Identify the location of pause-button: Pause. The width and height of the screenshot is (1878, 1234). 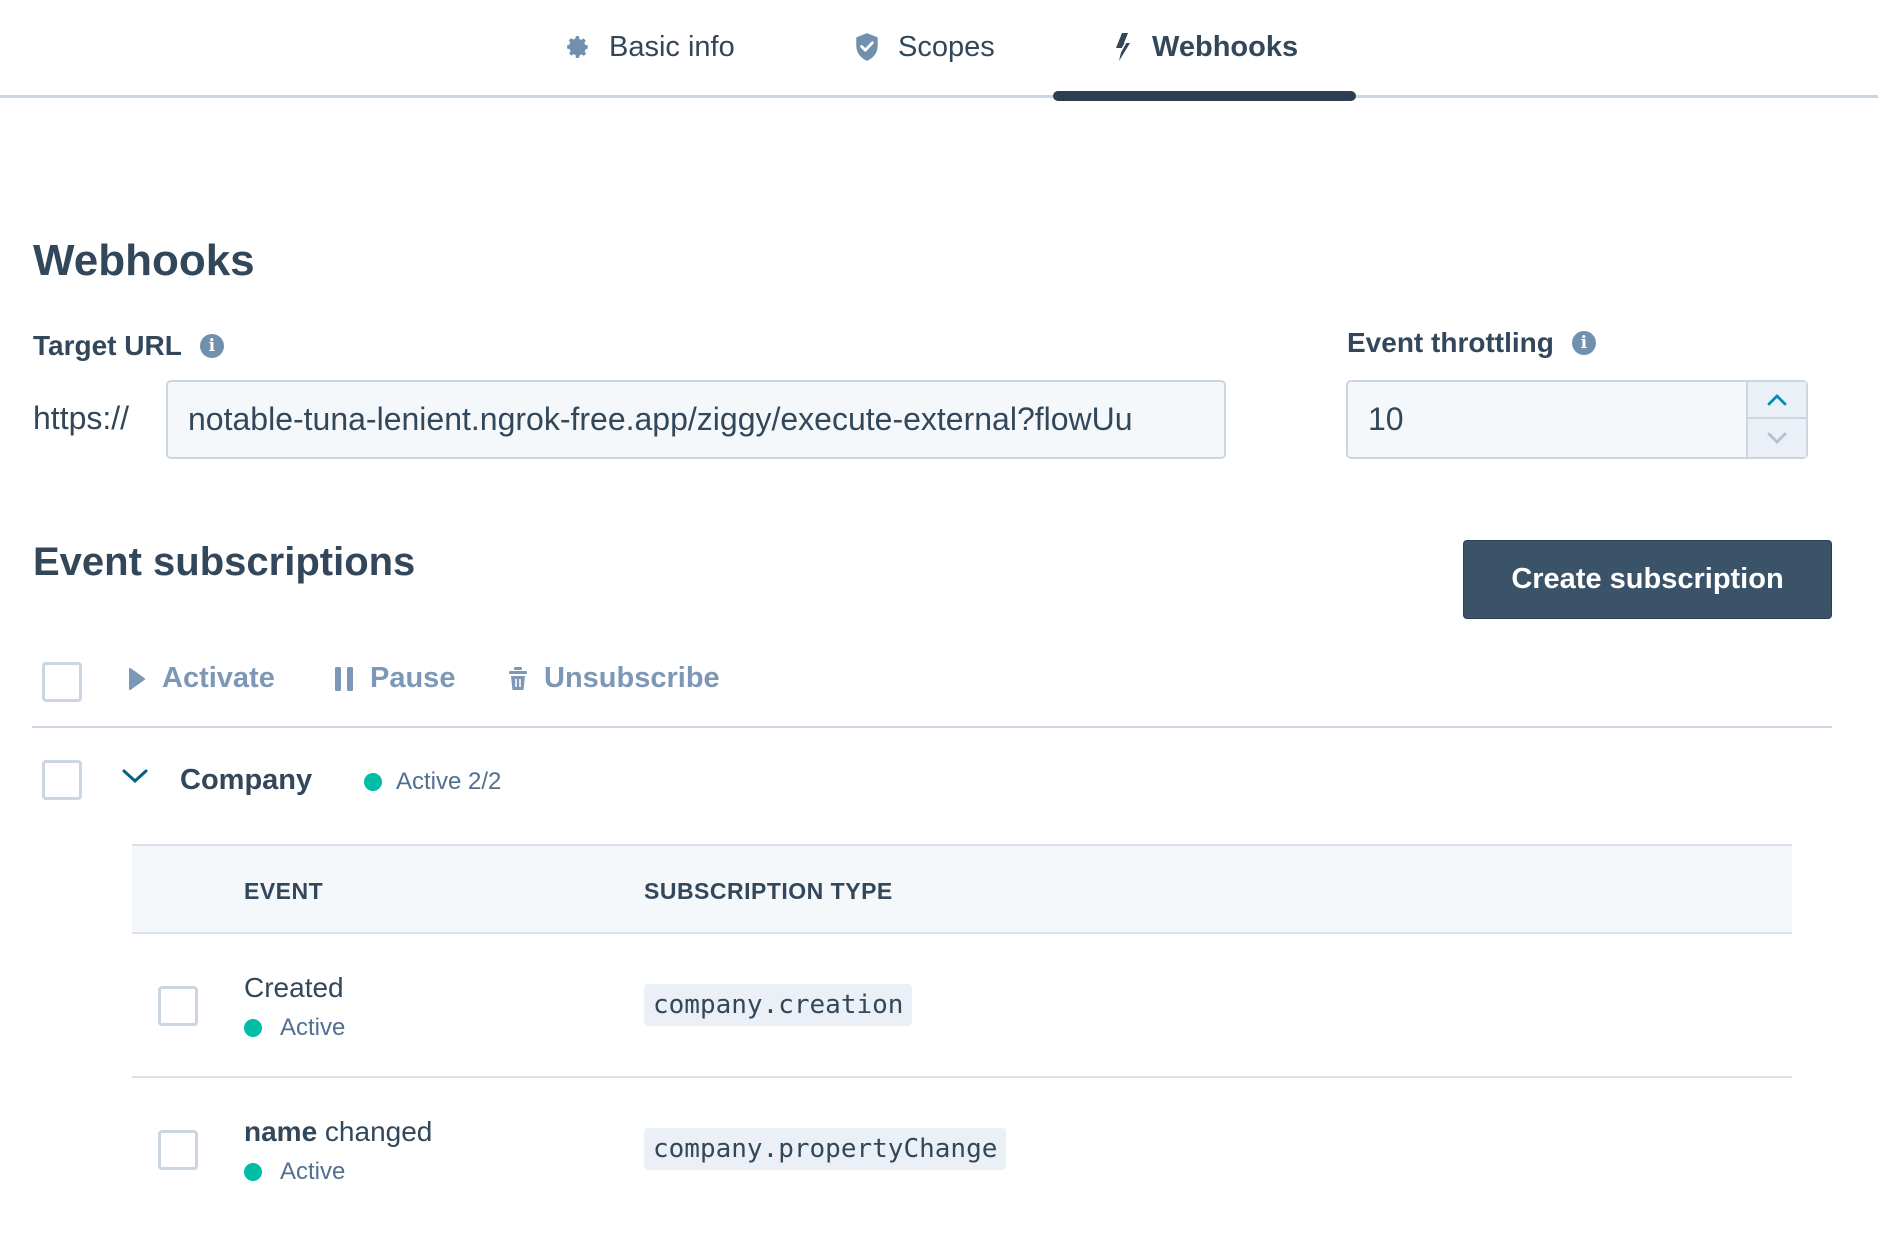
(394, 678).